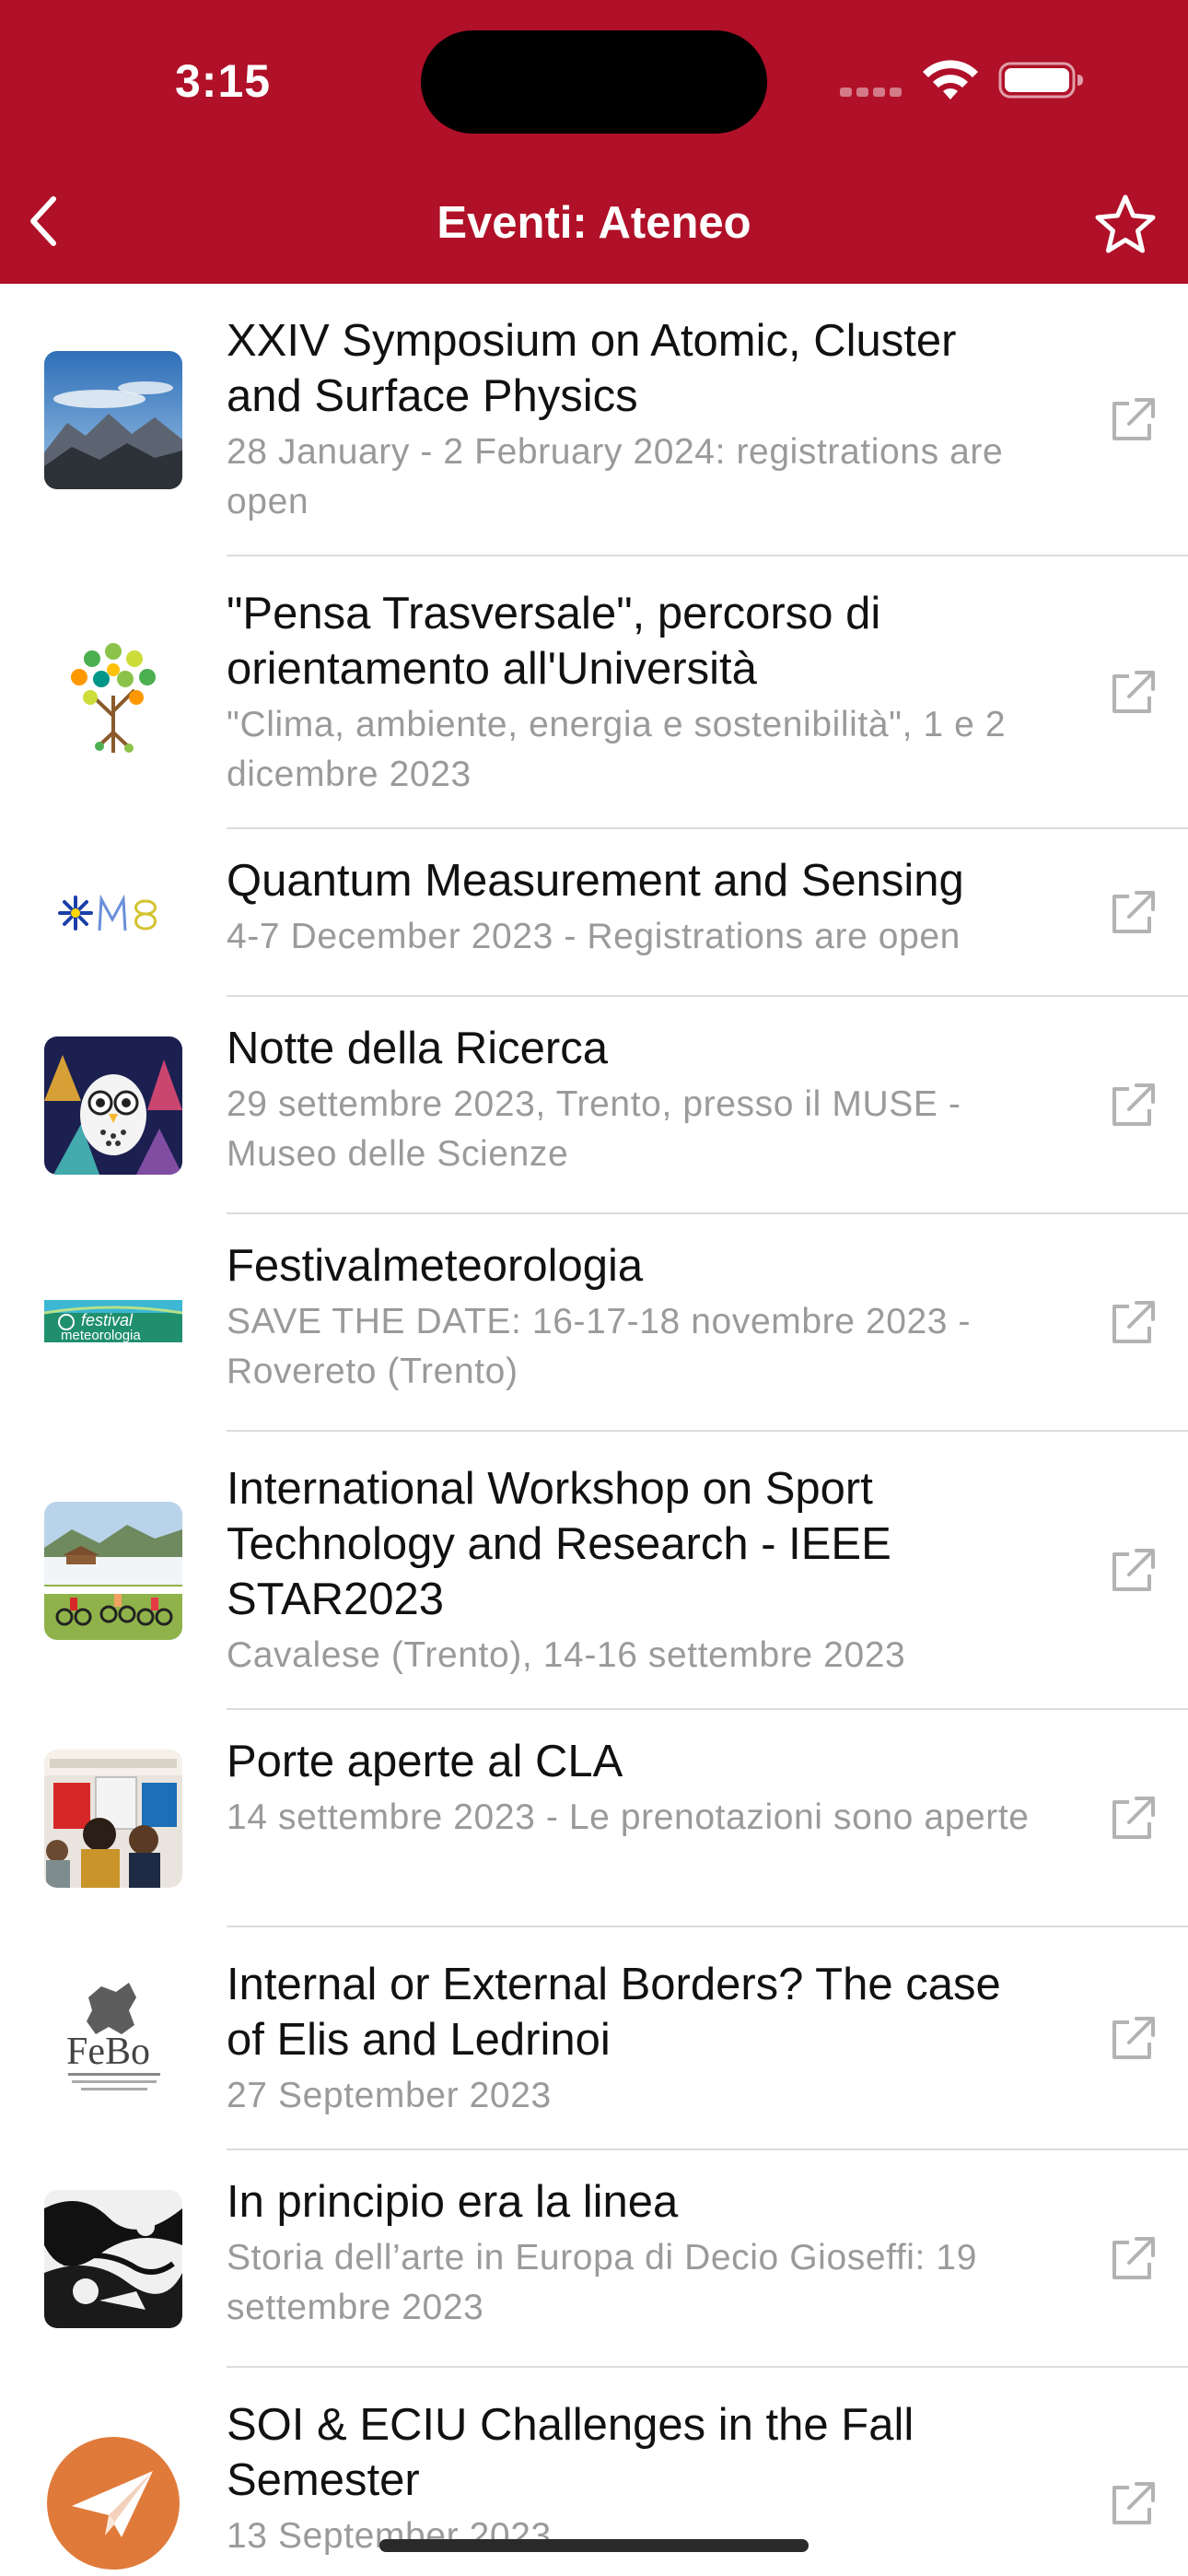 The width and height of the screenshot is (1188, 2576). Describe the element at coordinates (107, 1320) in the screenshot. I see `festival-logo-text: festival` at that location.